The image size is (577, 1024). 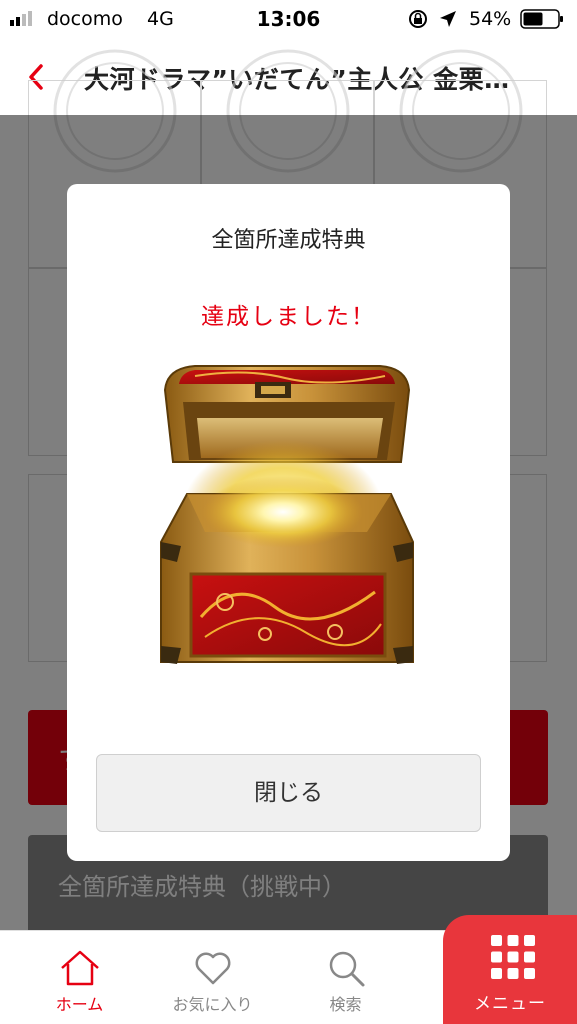 I want to click on rotation-lock-icon, so click(x=418, y=19).